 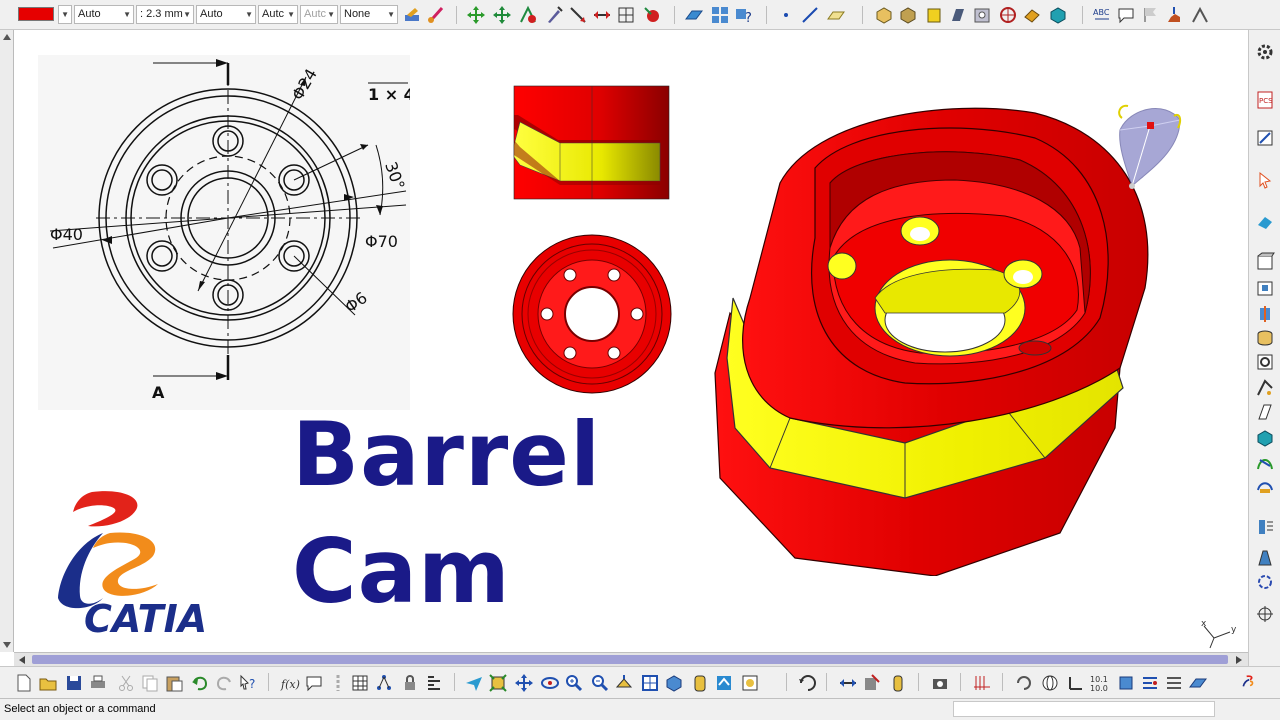 What do you see at coordinates (1265, 222) in the screenshot?
I see `eraser-icon` at bounding box center [1265, 222].